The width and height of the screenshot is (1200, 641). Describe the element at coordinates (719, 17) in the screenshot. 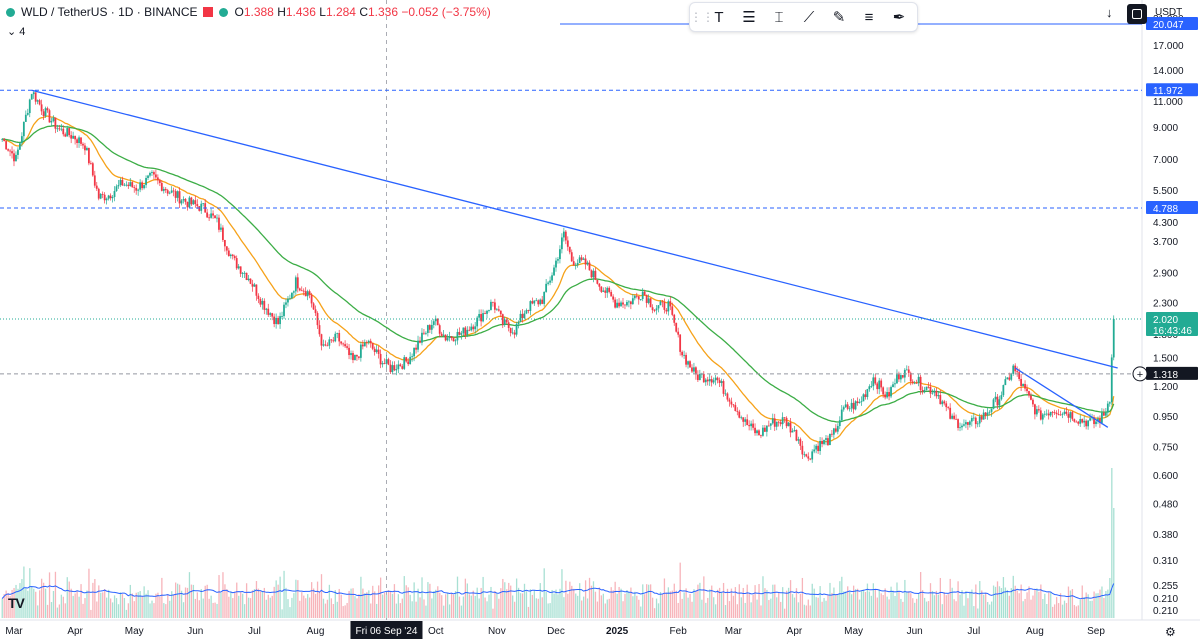

I see `text-tool-icon: T` at that location.